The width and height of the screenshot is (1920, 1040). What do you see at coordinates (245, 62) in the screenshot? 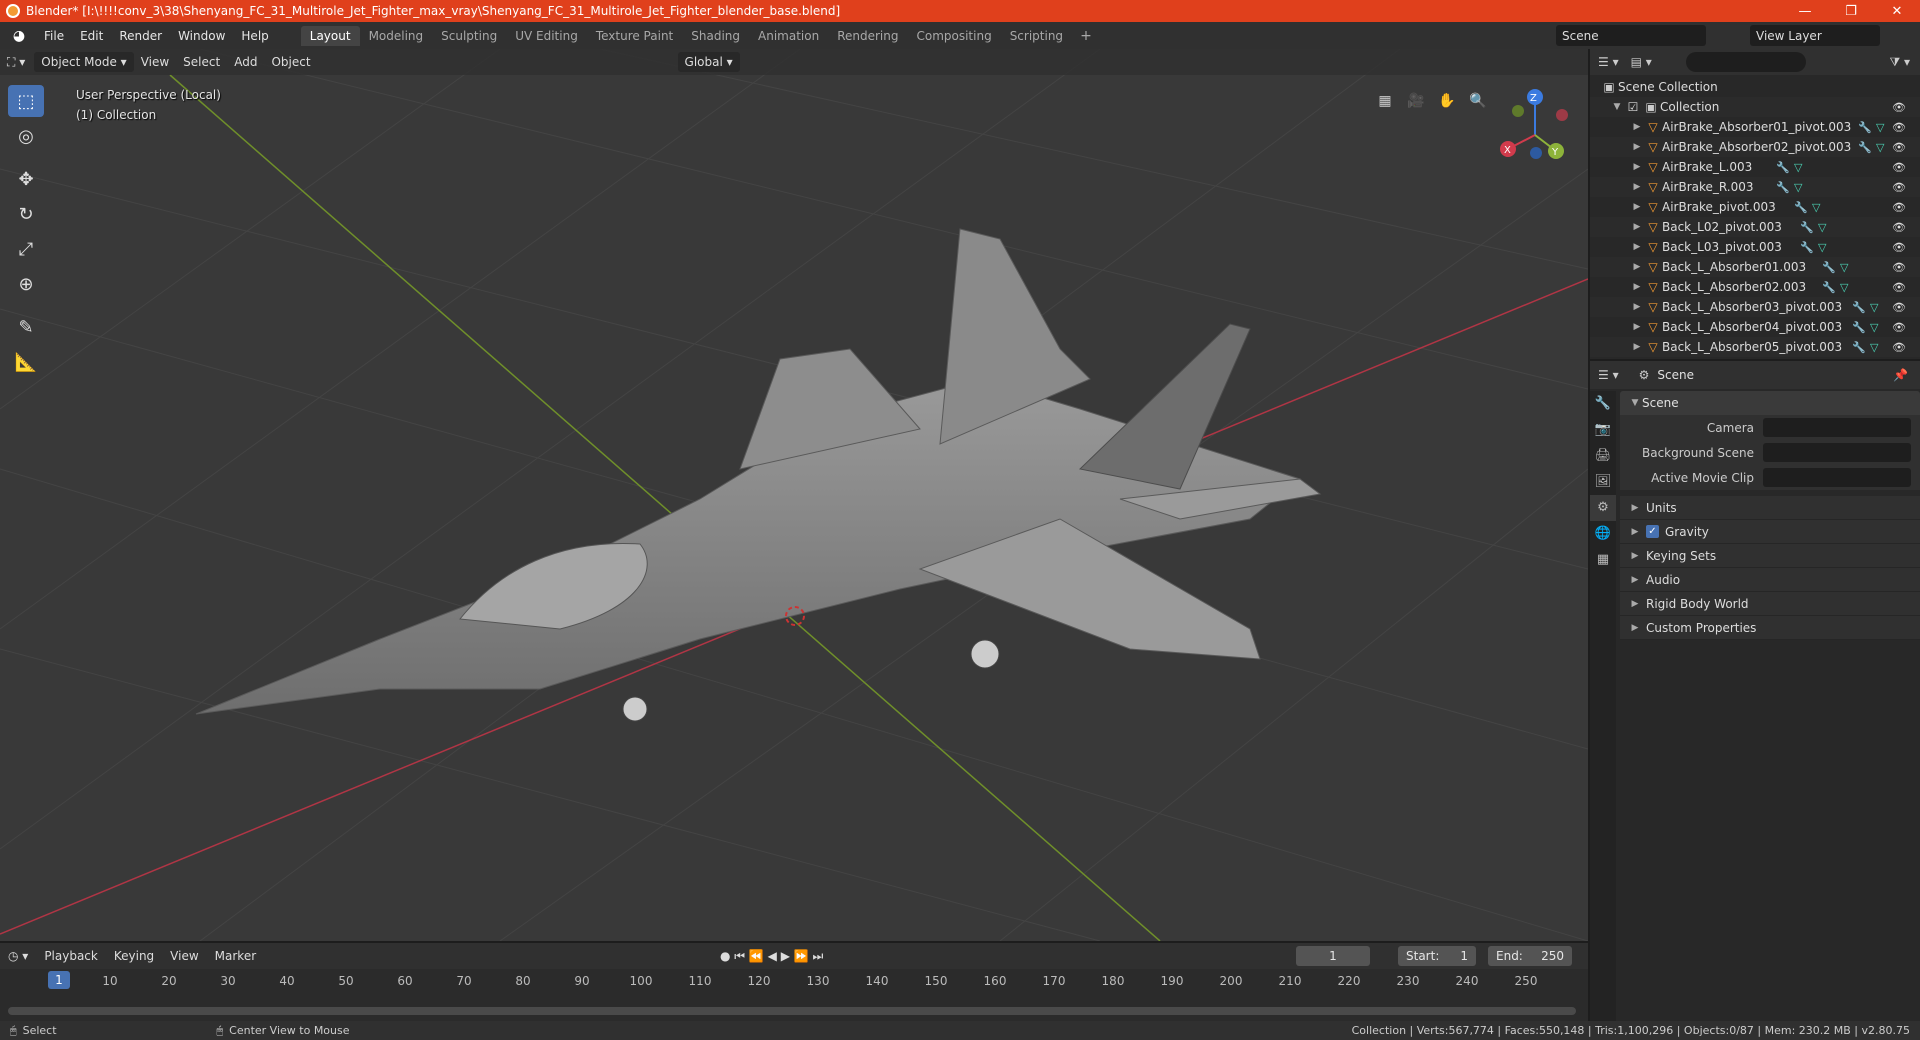
I see `viewport-menu-add: Add` at bounding box center [245, 62].